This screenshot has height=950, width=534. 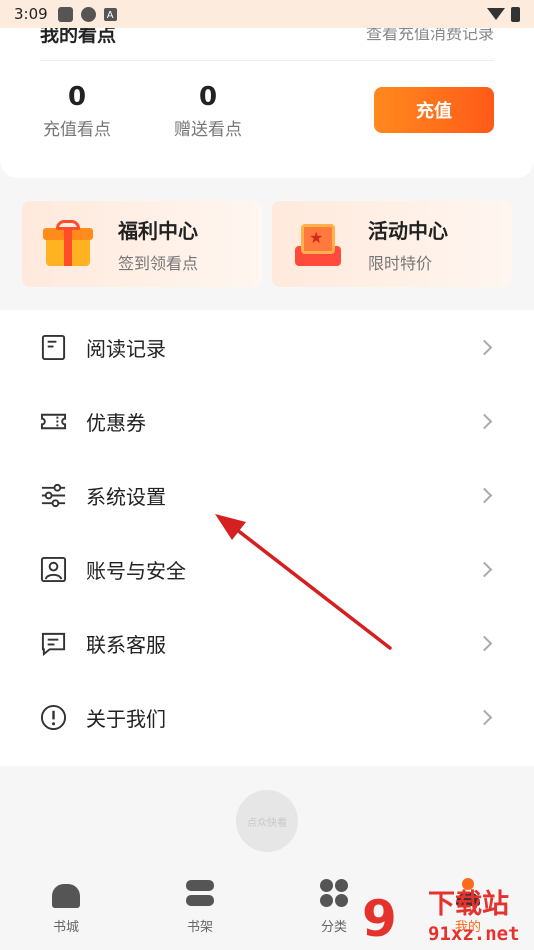 What do you see at coordinates (408, 230) in the screenshot?
I see `event-center-title: 活动中心` at bounding box center [408, 230].